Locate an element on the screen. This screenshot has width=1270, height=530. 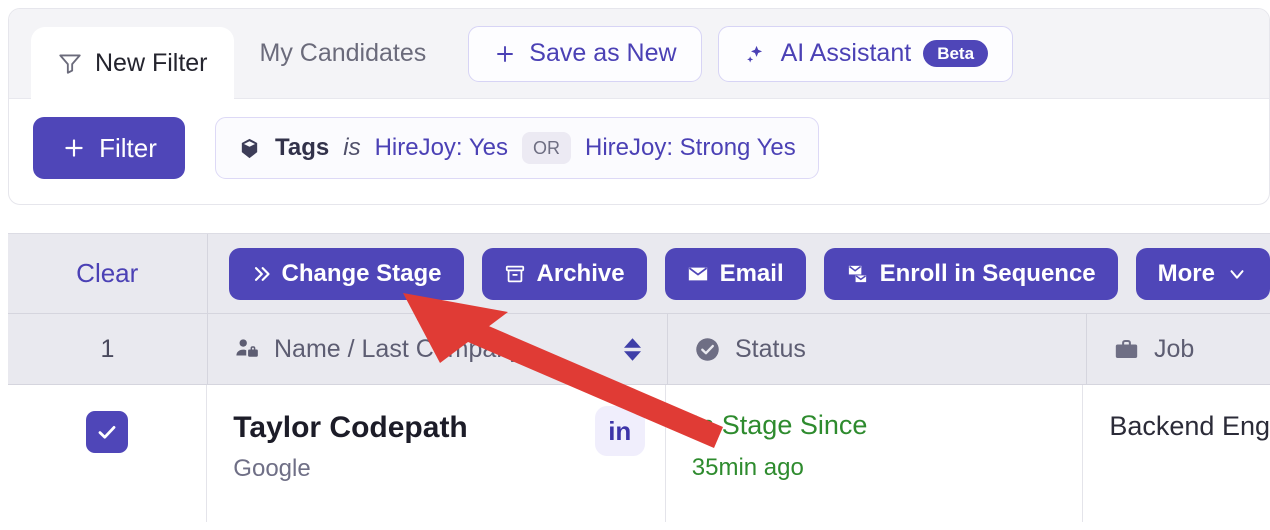
candidate-status-cell: In Stage Since 35min ago is located at coordinates (875, 453).